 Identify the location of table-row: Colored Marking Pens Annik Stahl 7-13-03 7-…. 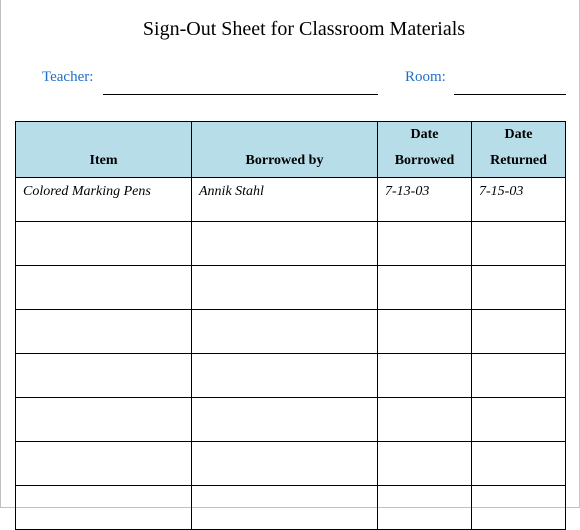
(290, 199).